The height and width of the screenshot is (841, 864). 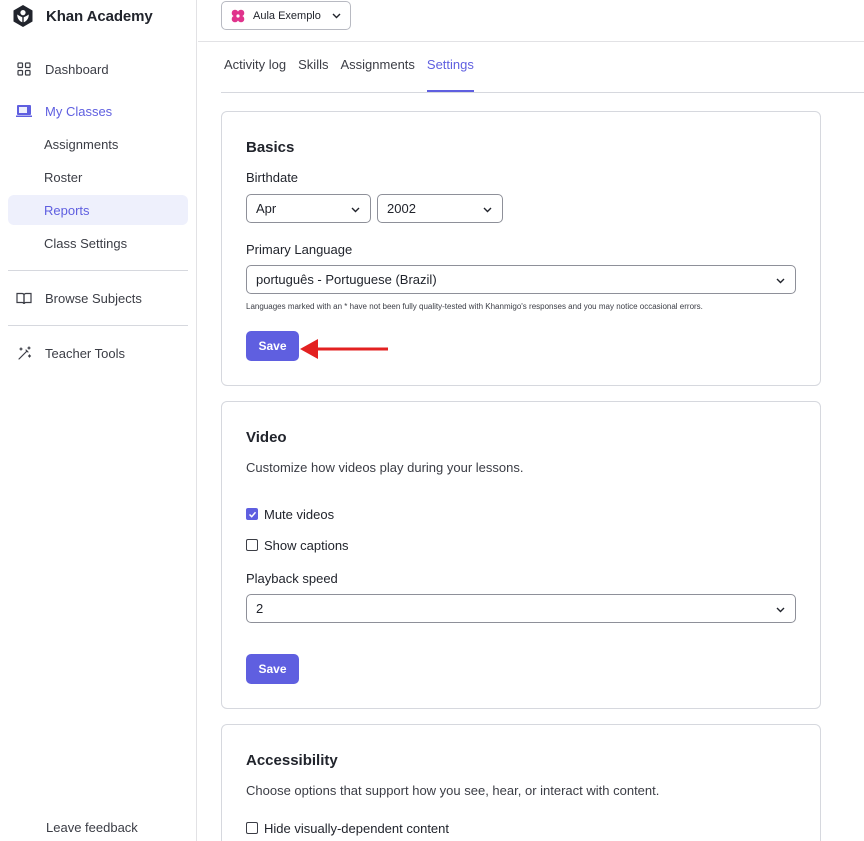 What do you see at coordinates (260, 608) in the screenshot?
I see `playback-speed-value: 2` at bounding box center [260, 608].